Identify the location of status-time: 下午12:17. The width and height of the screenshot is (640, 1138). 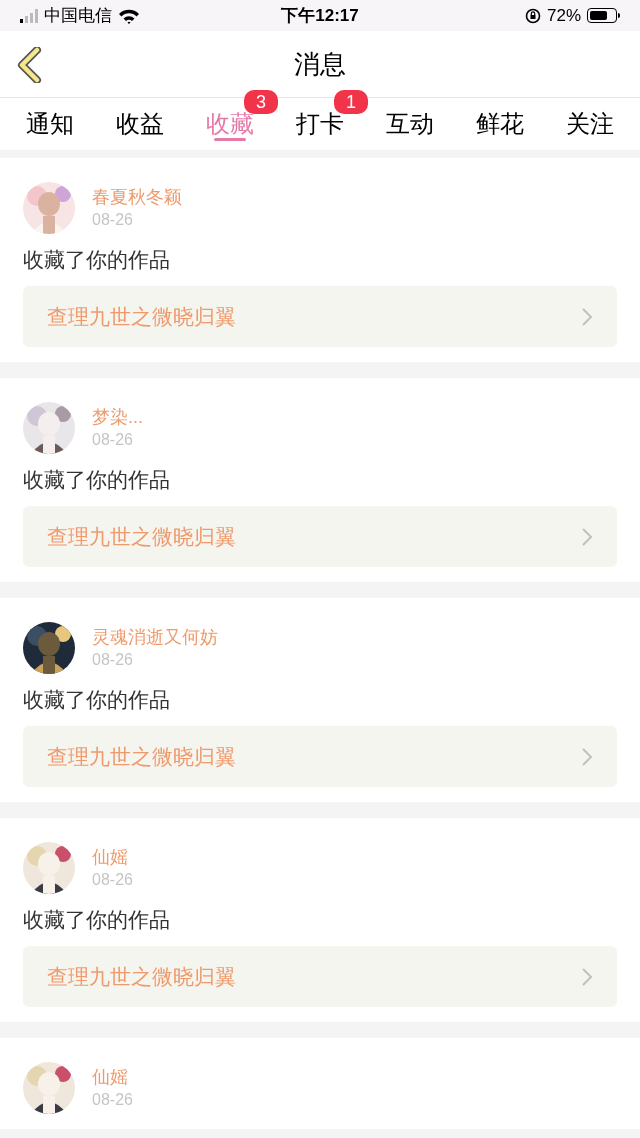
(320, 15).